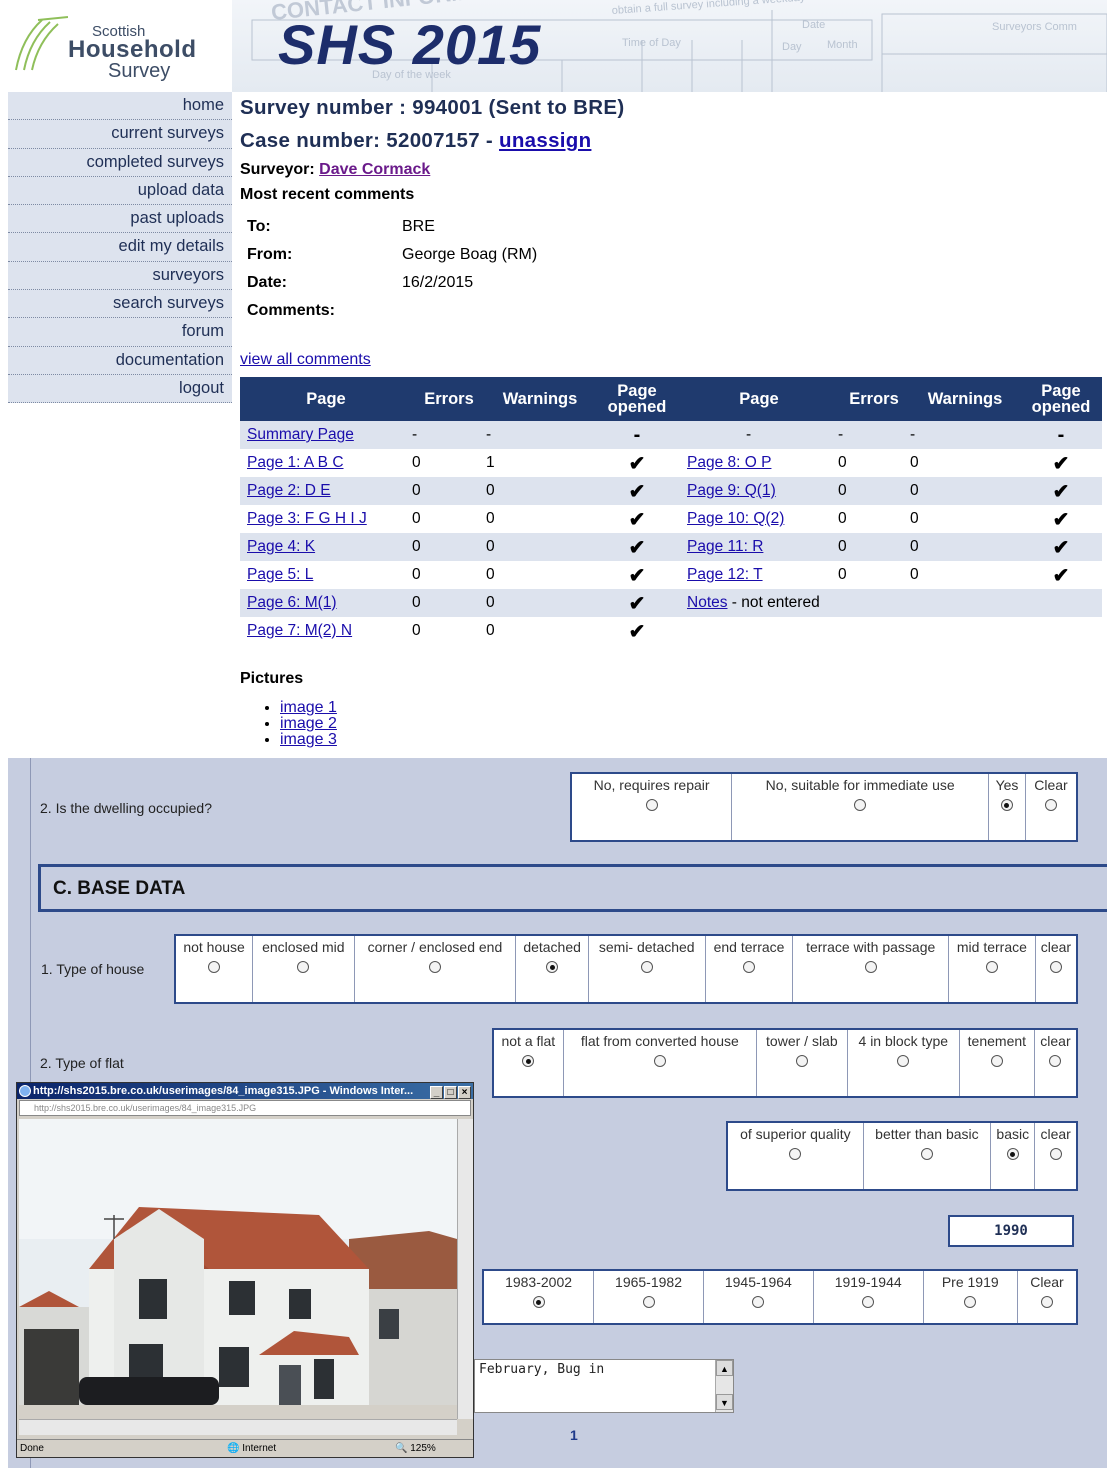 Image resolution: width=1107 pixels, height=1468 pixels. Describe the element at coordinates (120, 360) in the screenshot. I see `nav-documentation: documentation` at that location.